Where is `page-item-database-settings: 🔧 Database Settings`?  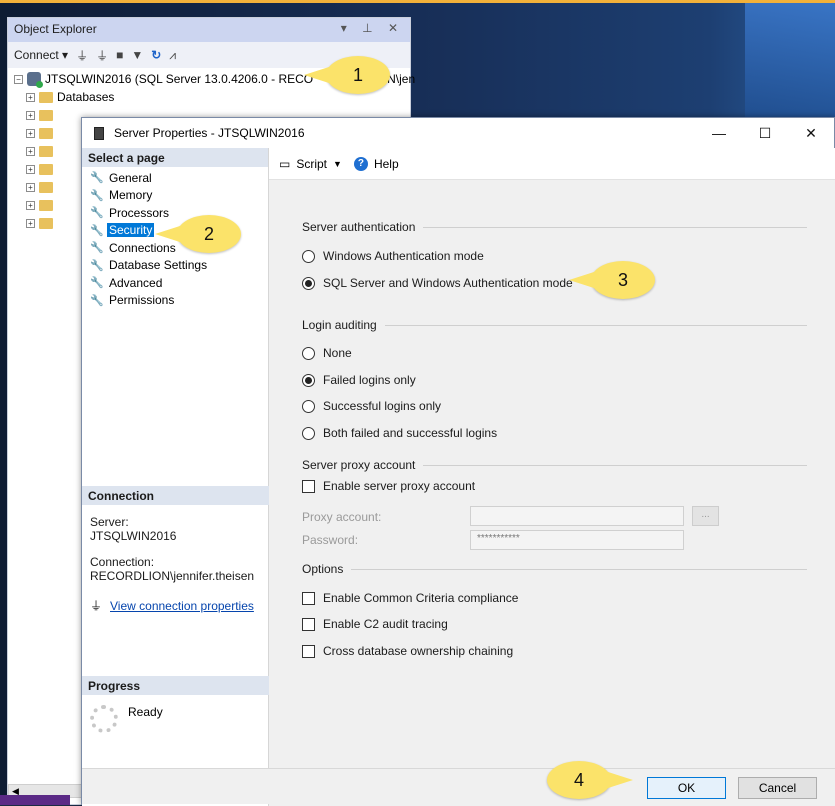 page-item-database-settings: 🔧 Database Settings is located at coordinates (179, 266).